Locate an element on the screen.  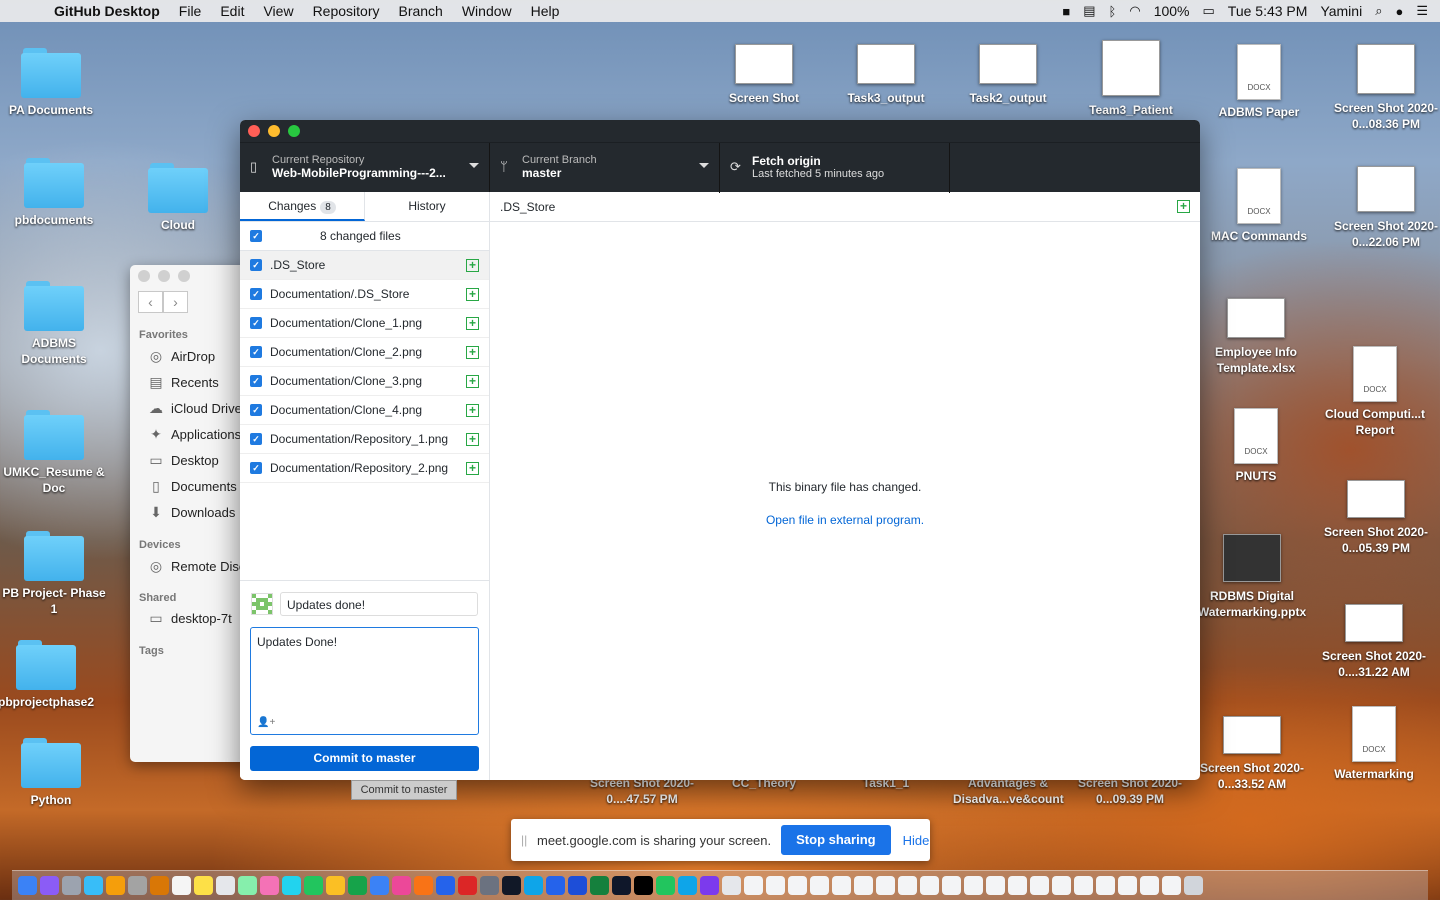
terminal-icon is located at coordinates (511, 885).